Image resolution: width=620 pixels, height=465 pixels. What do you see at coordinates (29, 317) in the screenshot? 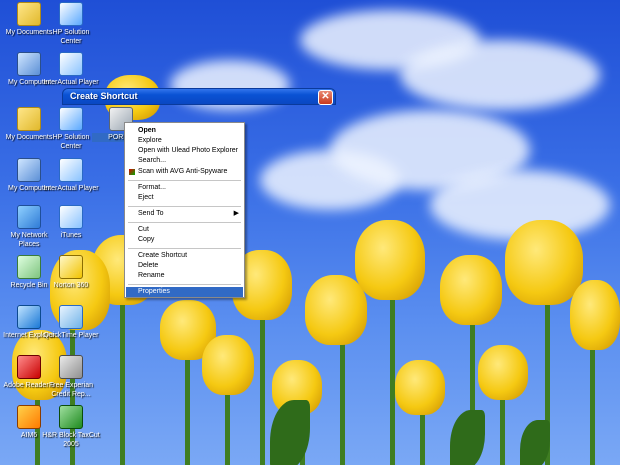
I see `internet-explorer-icon` at bounding box center [29, 317].